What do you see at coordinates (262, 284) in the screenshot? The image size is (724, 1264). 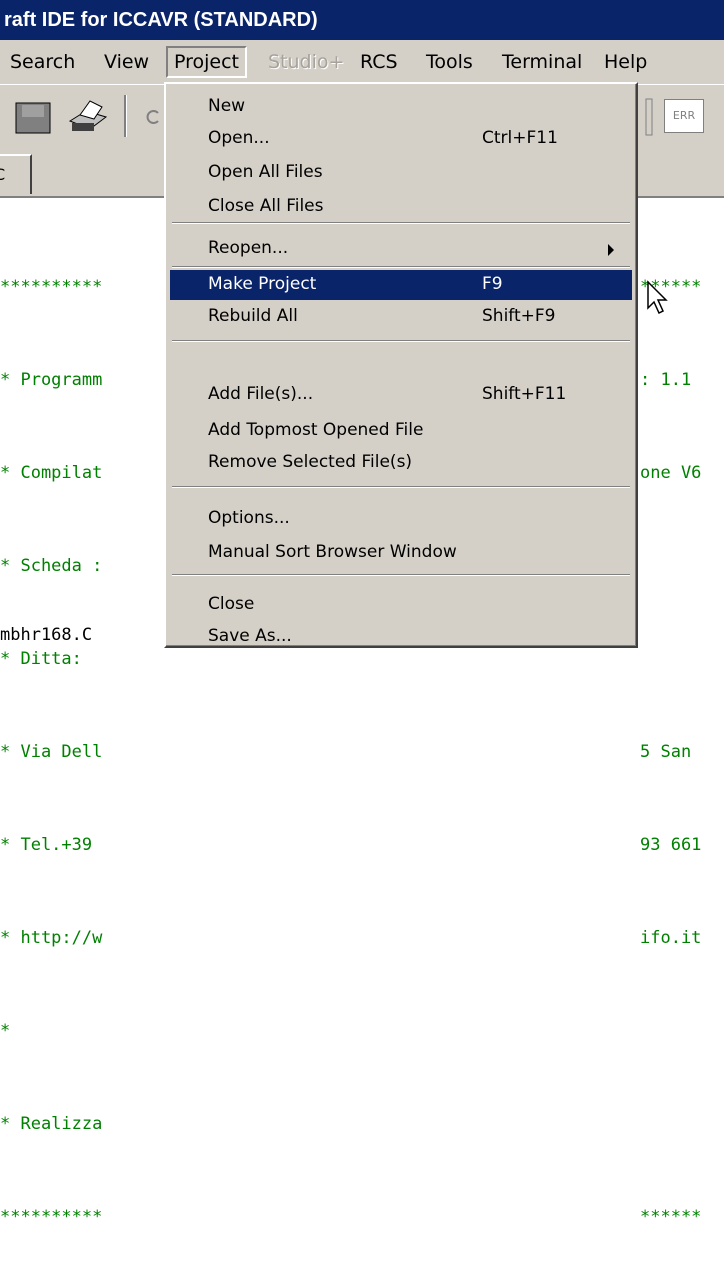 I see `menu-item-label: Make Project` at bounding box center [262, 284].